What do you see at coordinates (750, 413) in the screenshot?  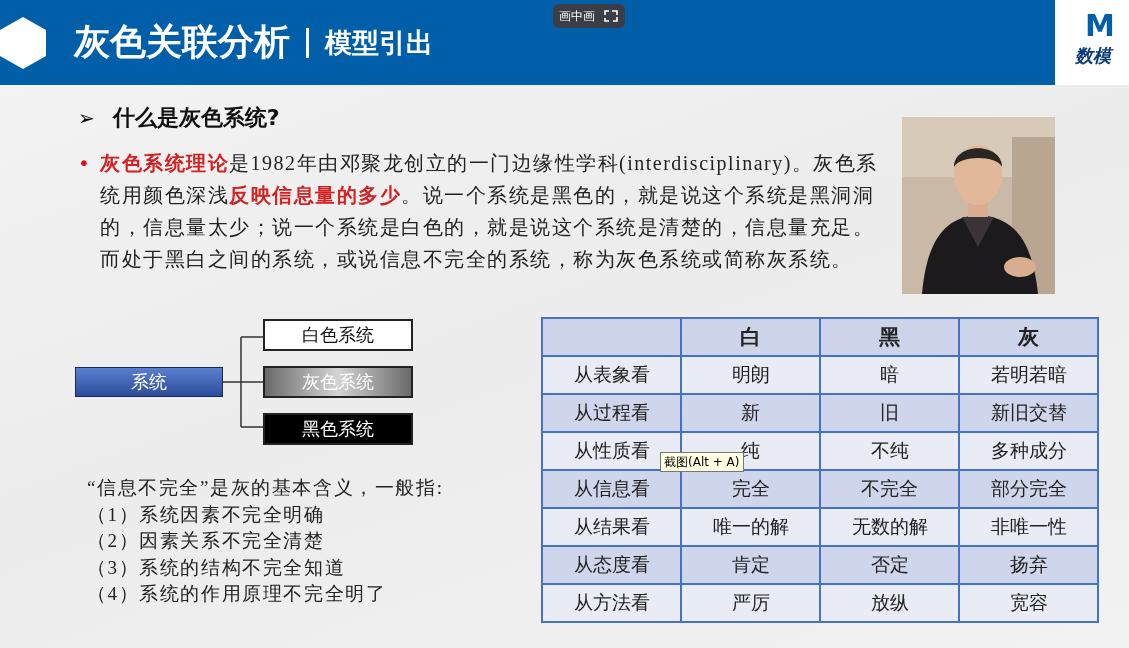 I see `table-cell: 新` at bounding box center [750, 413].